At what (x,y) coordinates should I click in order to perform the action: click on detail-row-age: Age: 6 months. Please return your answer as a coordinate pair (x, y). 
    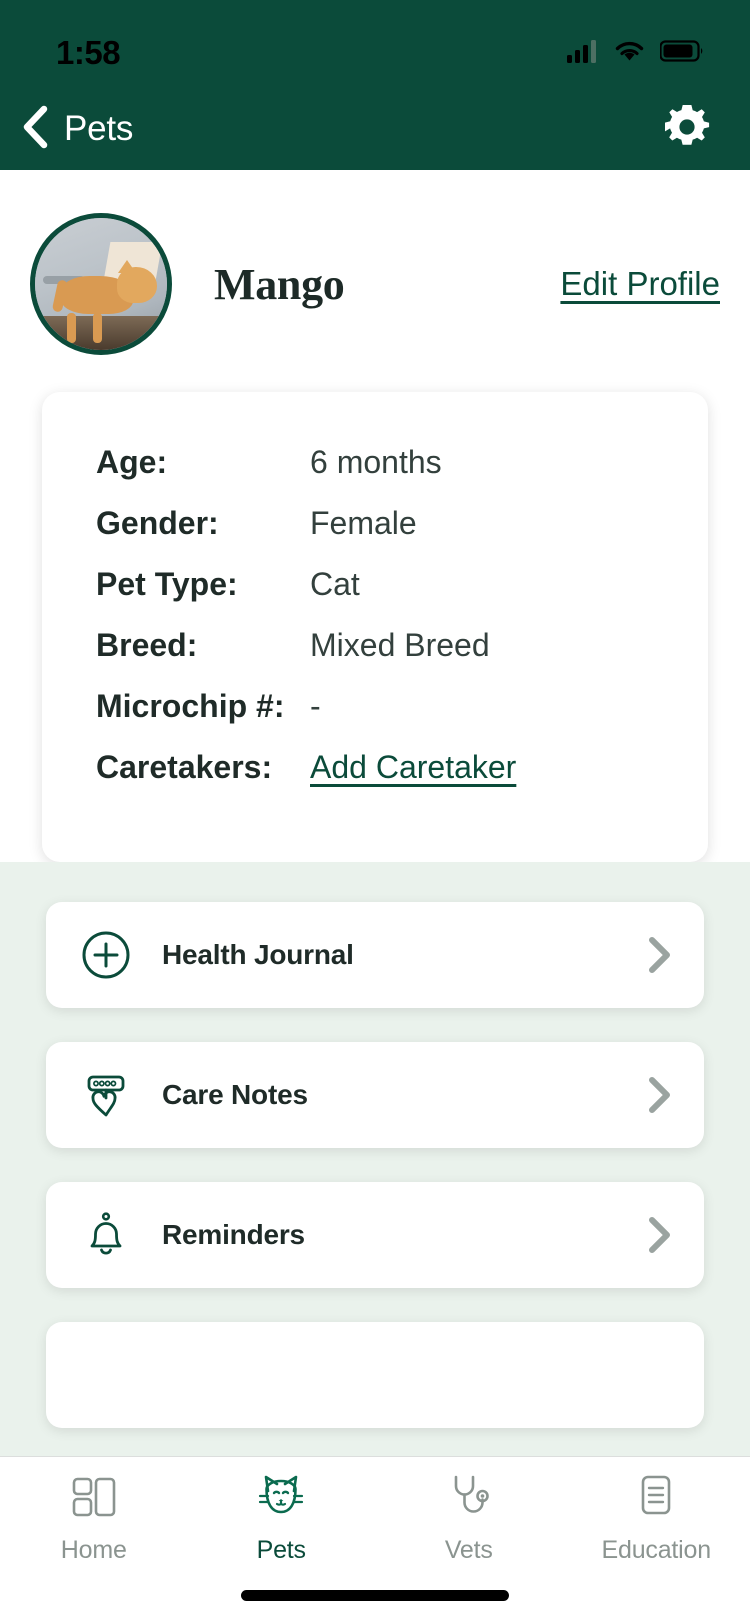
    Looking at the image, I should click on (402, 474).